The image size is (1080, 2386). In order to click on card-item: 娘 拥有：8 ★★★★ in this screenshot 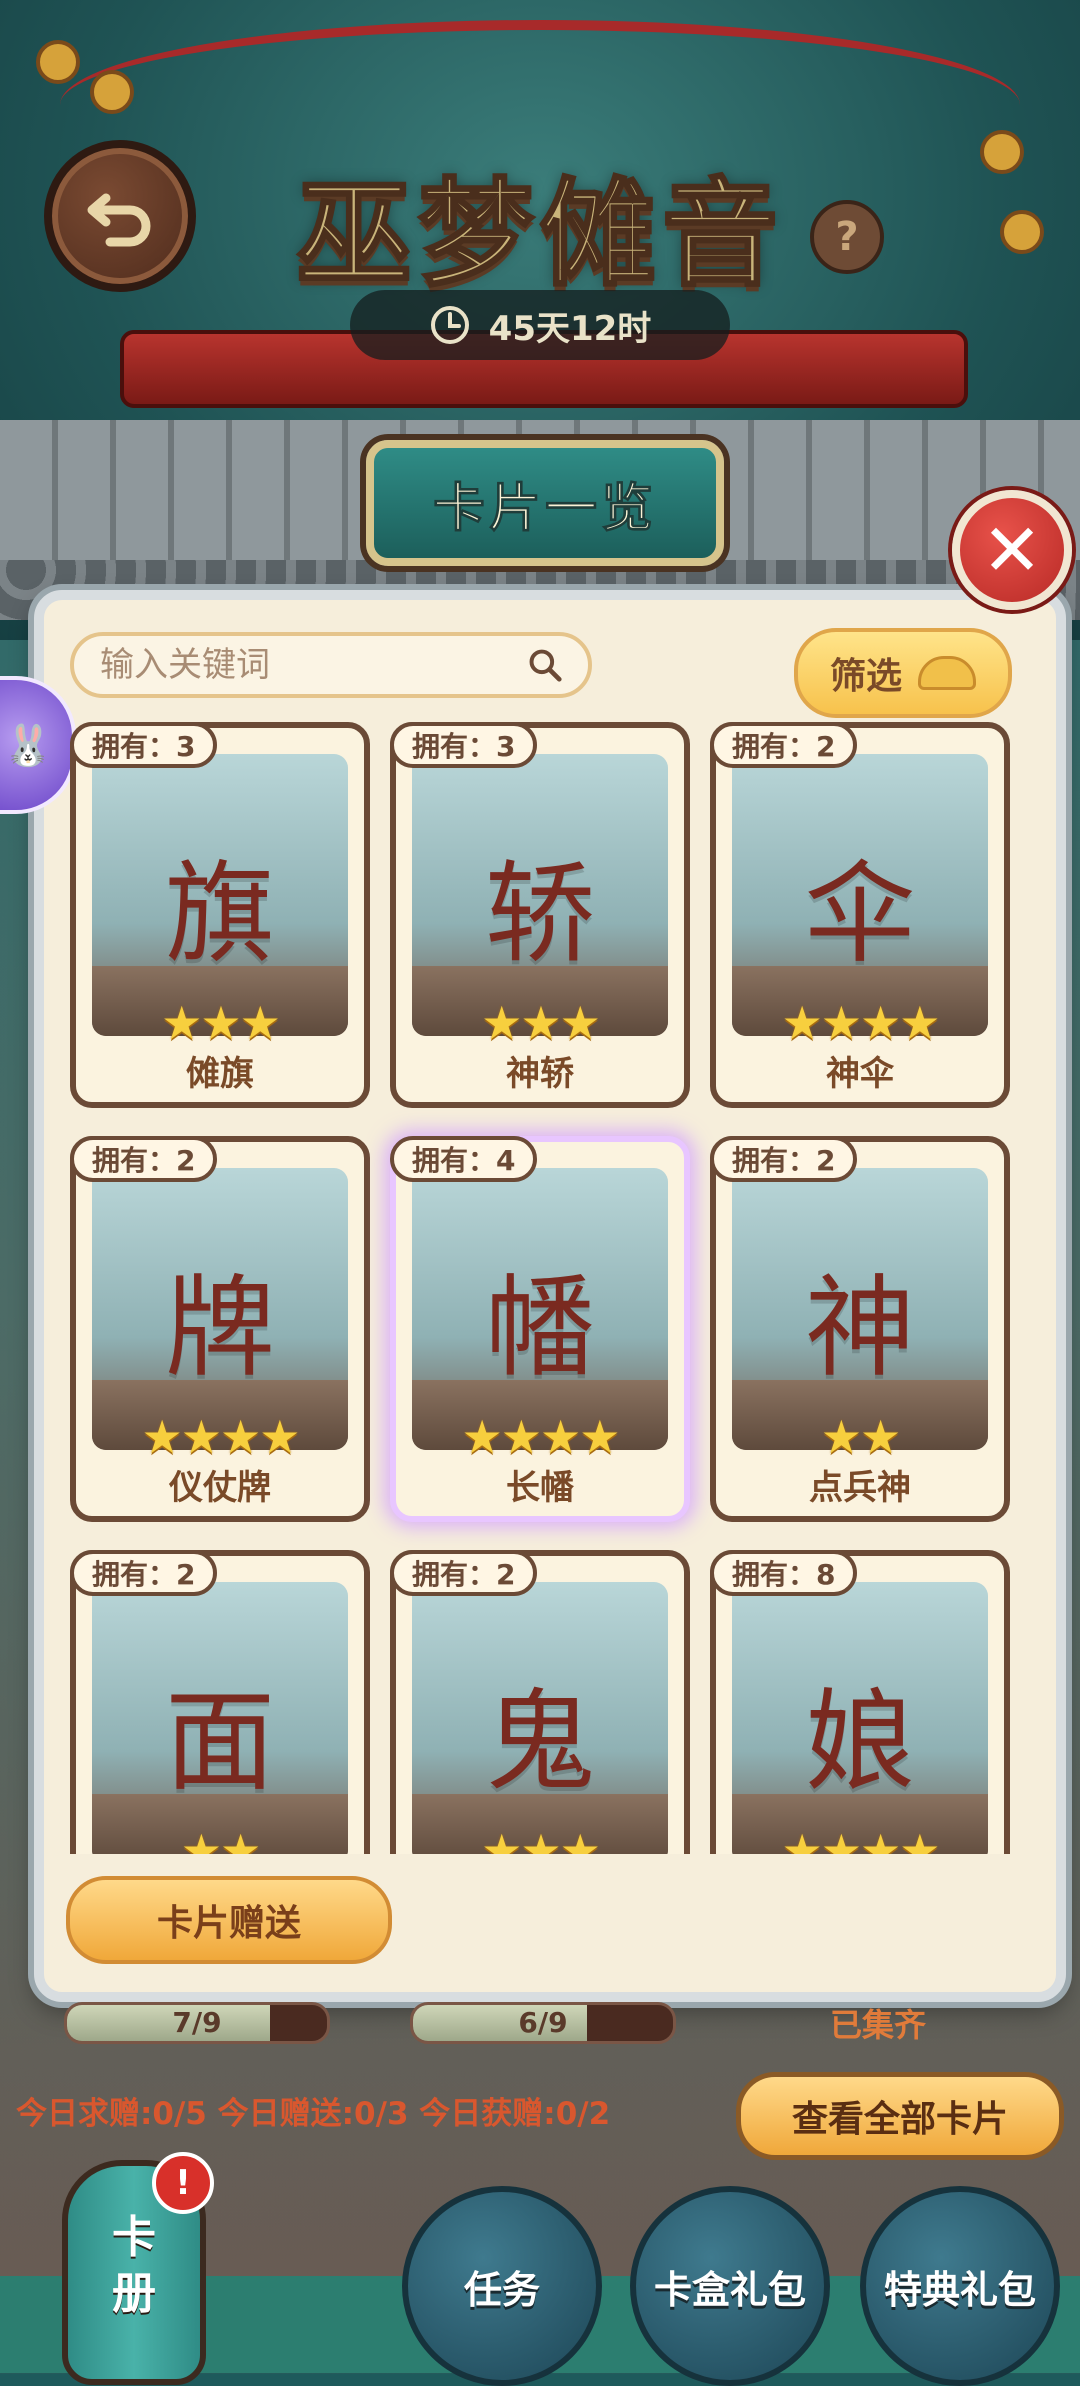, I will do `click(860, 1702)`.